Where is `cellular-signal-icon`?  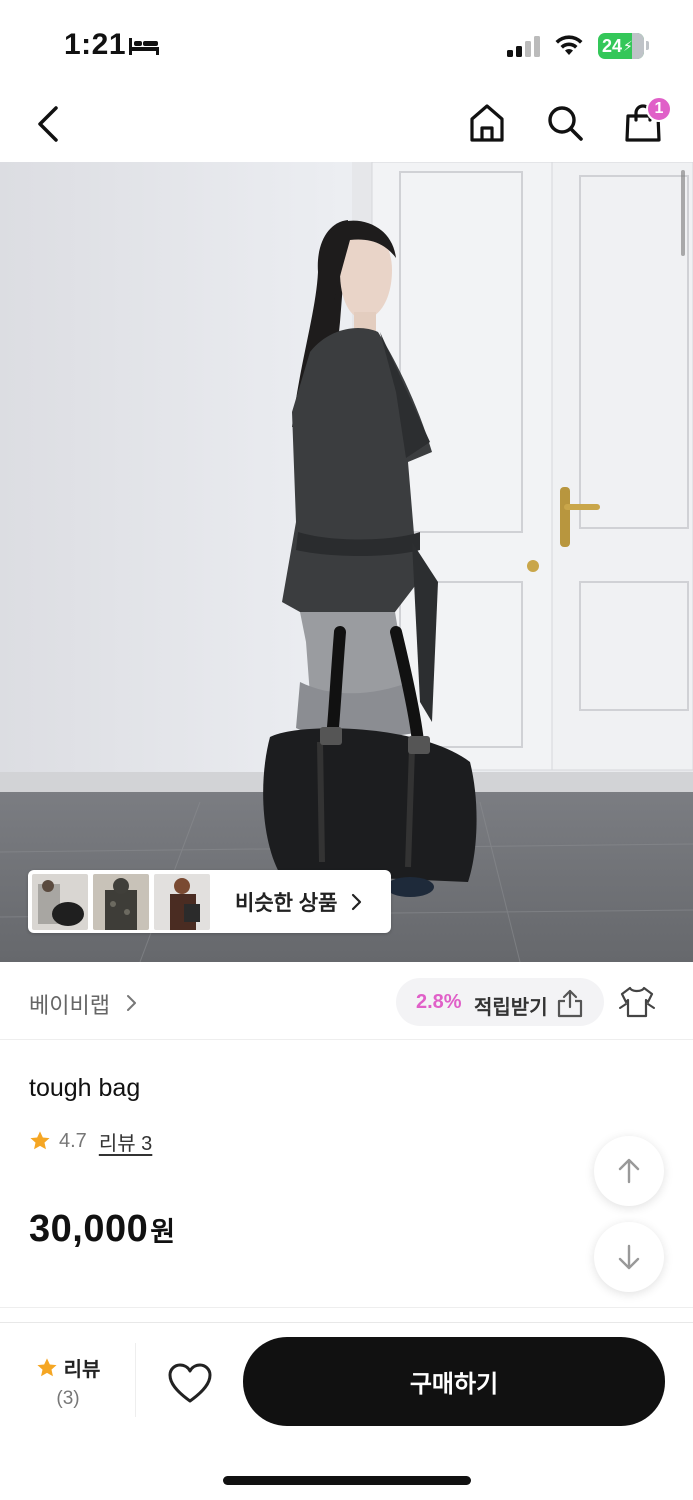 cellular-signal-icon is located at coordinates (523, 46).